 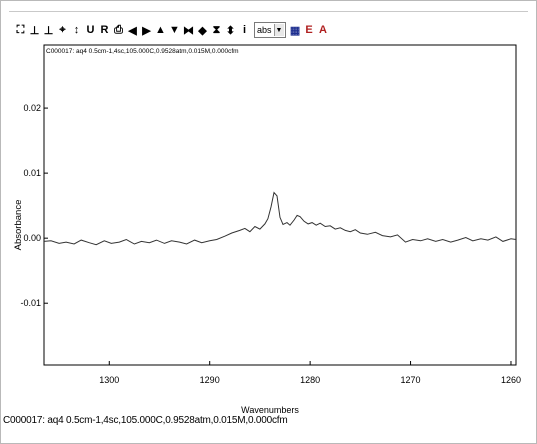 What do you see at coordinates (32, 173) in the screenshot?
I see `y-tick-label: 0.01` at bounding box center [32, 173].